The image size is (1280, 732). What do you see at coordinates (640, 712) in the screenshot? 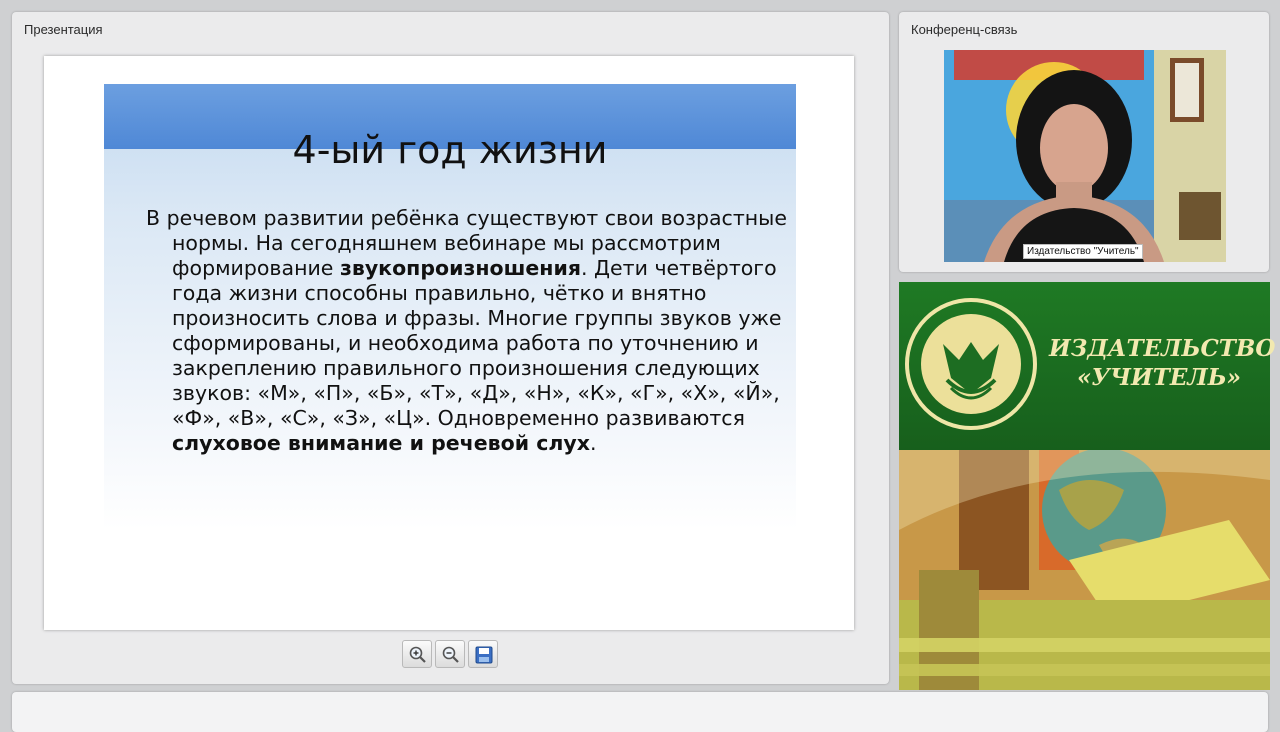
I see `bottom-panel` at bounding box center [640, 712].